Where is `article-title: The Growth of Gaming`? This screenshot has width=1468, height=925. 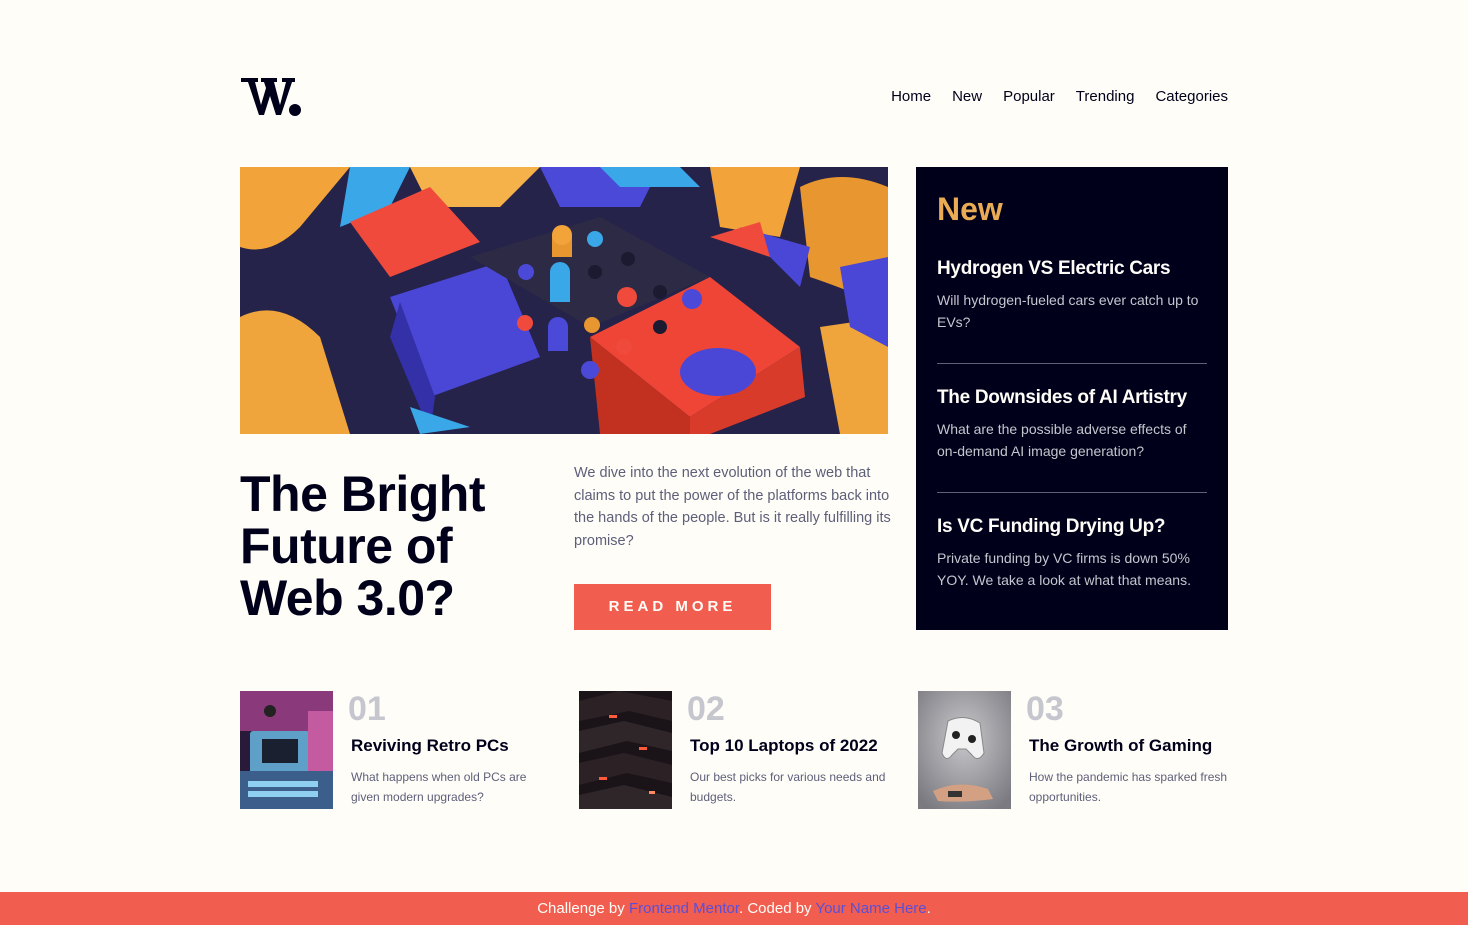 article-title: The Growth of Gaming is located at coordinates (1129, 746).